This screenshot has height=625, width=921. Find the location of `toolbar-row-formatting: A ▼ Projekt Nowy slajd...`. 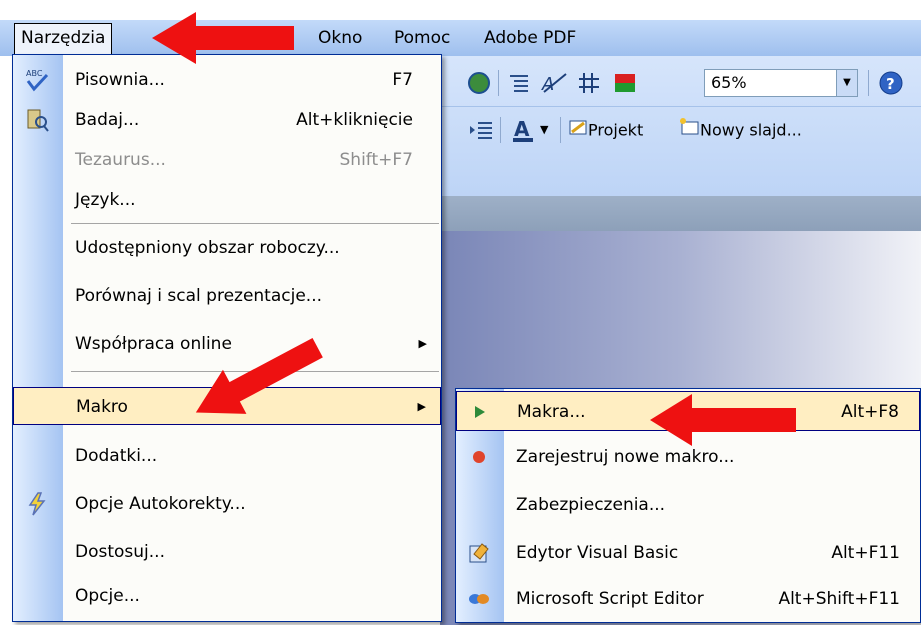

toolbar-row-formatting: A ▼ Projekt Nowy slajd... is located at coordinates (680, 129).